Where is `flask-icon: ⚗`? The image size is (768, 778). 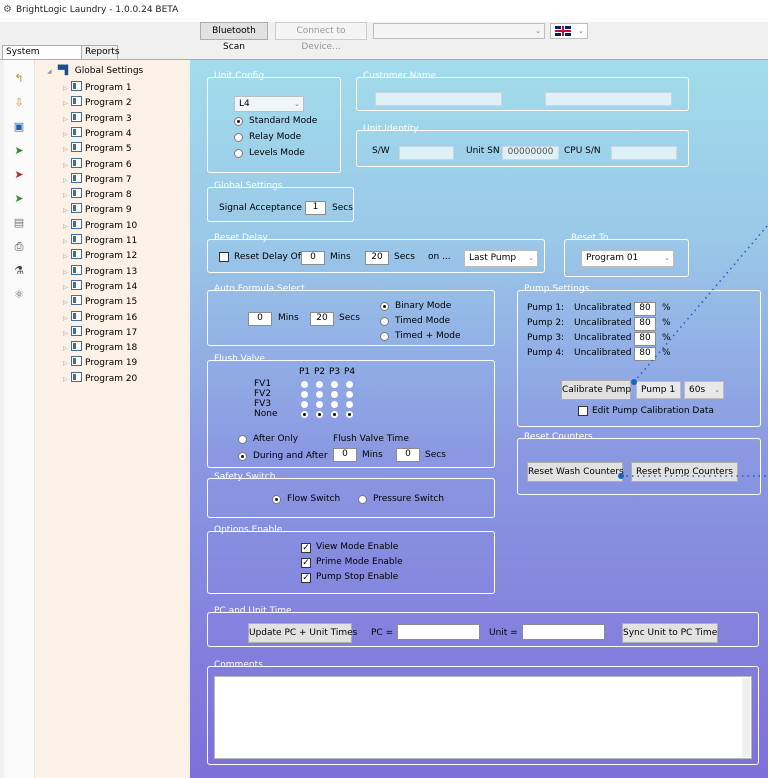
flask-icon: ⚗ is located at coordinates (19, 271).